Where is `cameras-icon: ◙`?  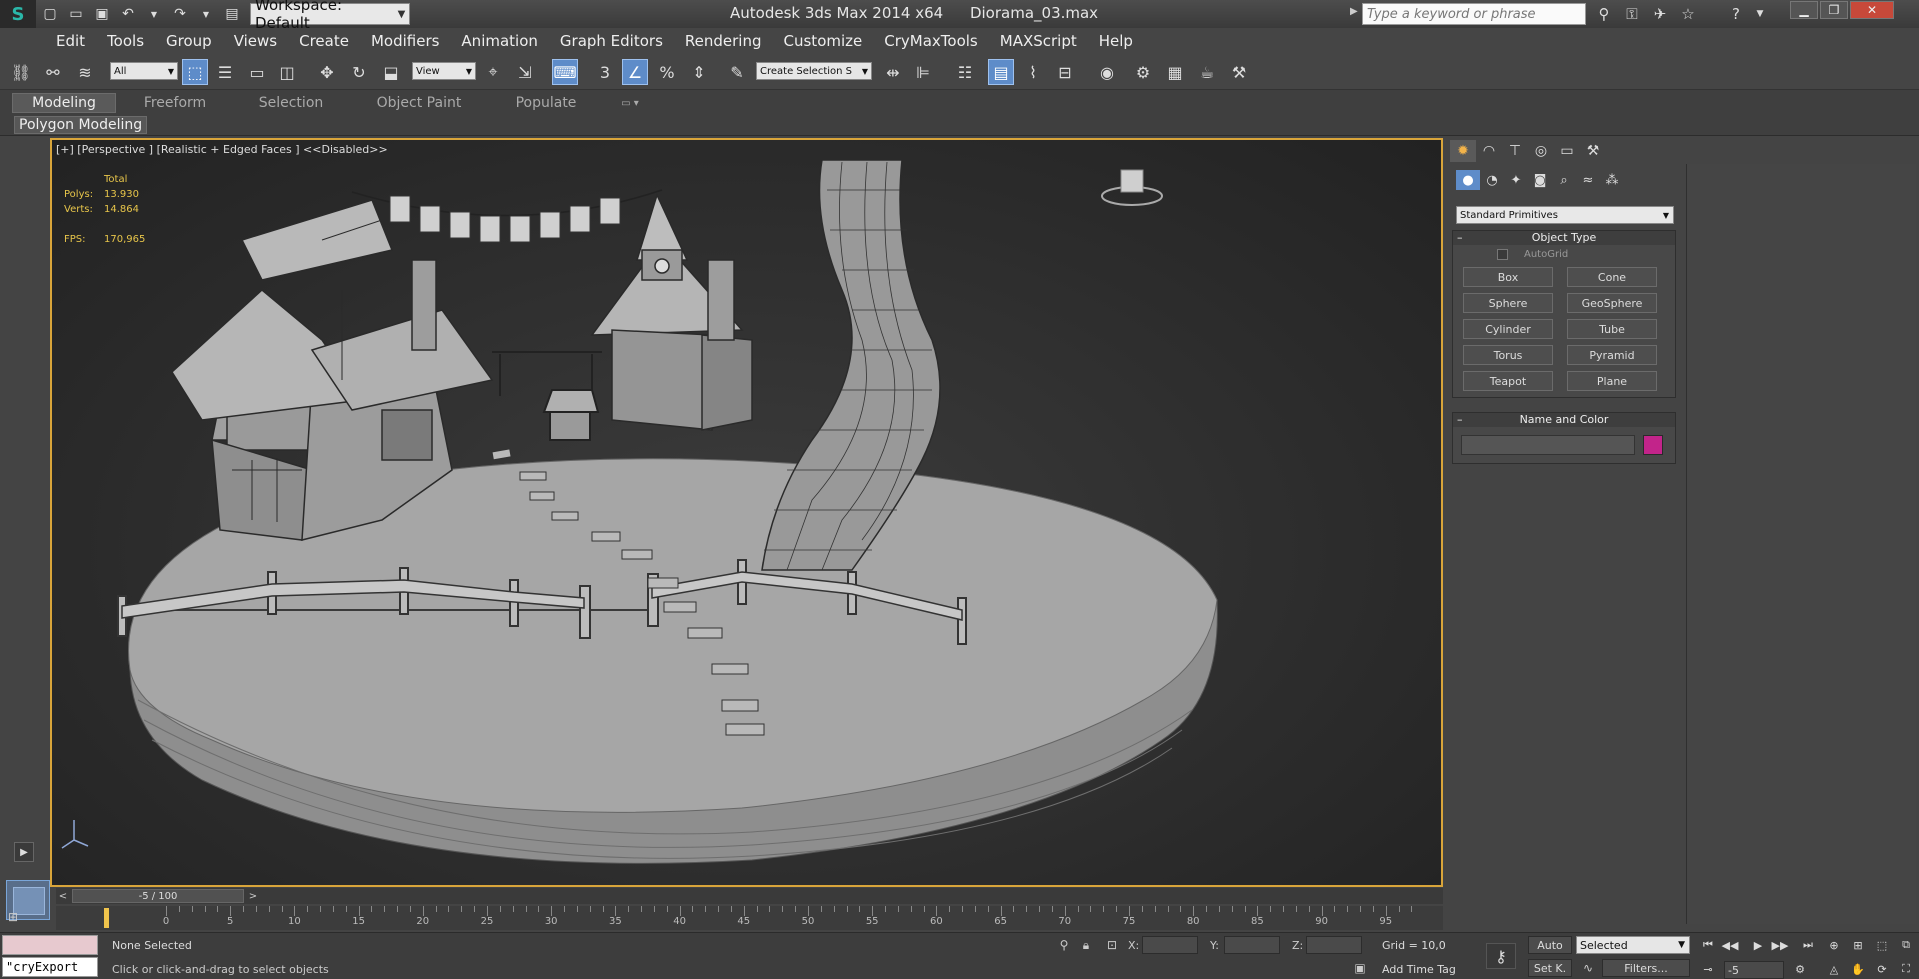 cameras-icon: ◙ is located at coordinates (1540, 180).